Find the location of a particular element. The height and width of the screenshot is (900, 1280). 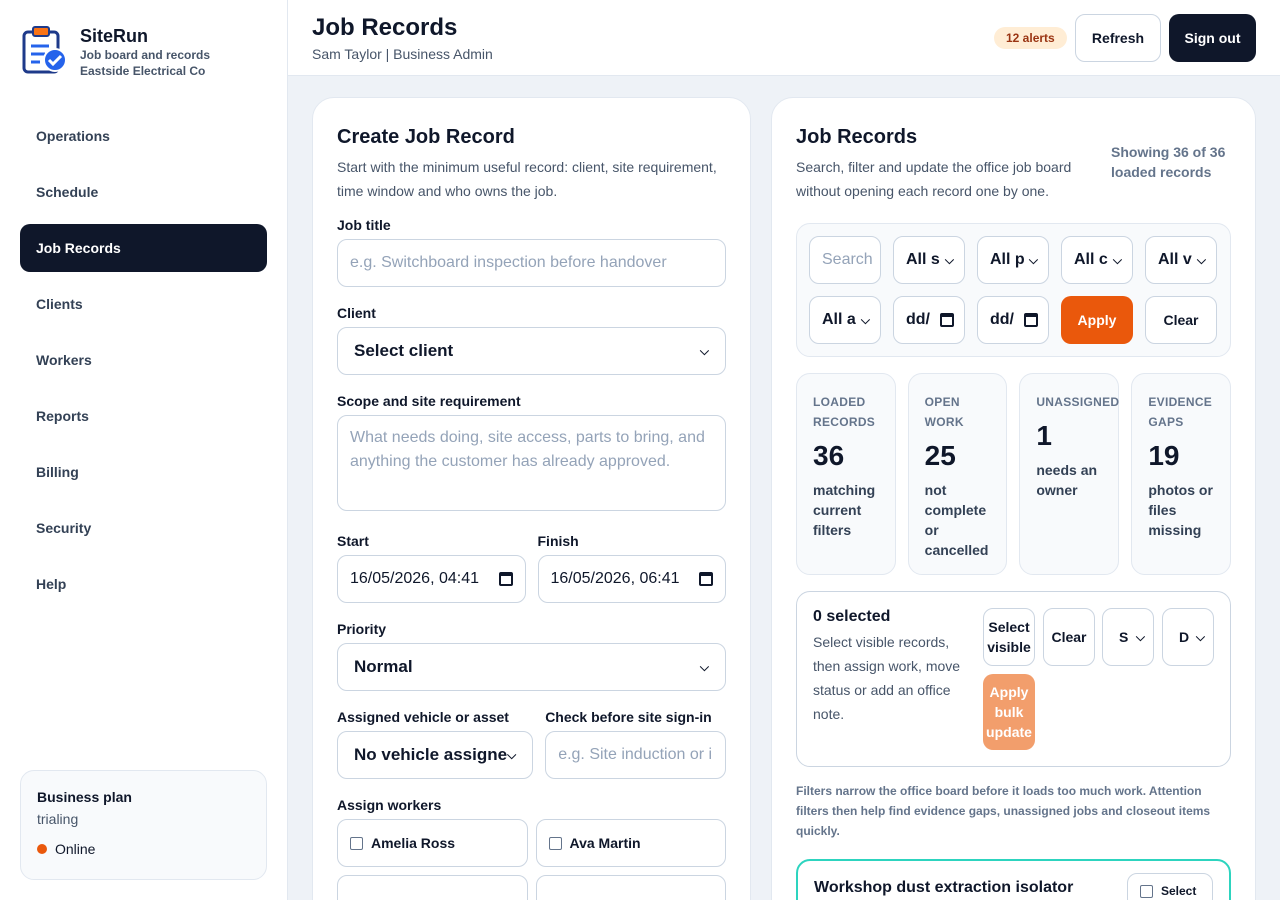

check-input: e.g. Site induction or i is located at coordinates (635, 755).